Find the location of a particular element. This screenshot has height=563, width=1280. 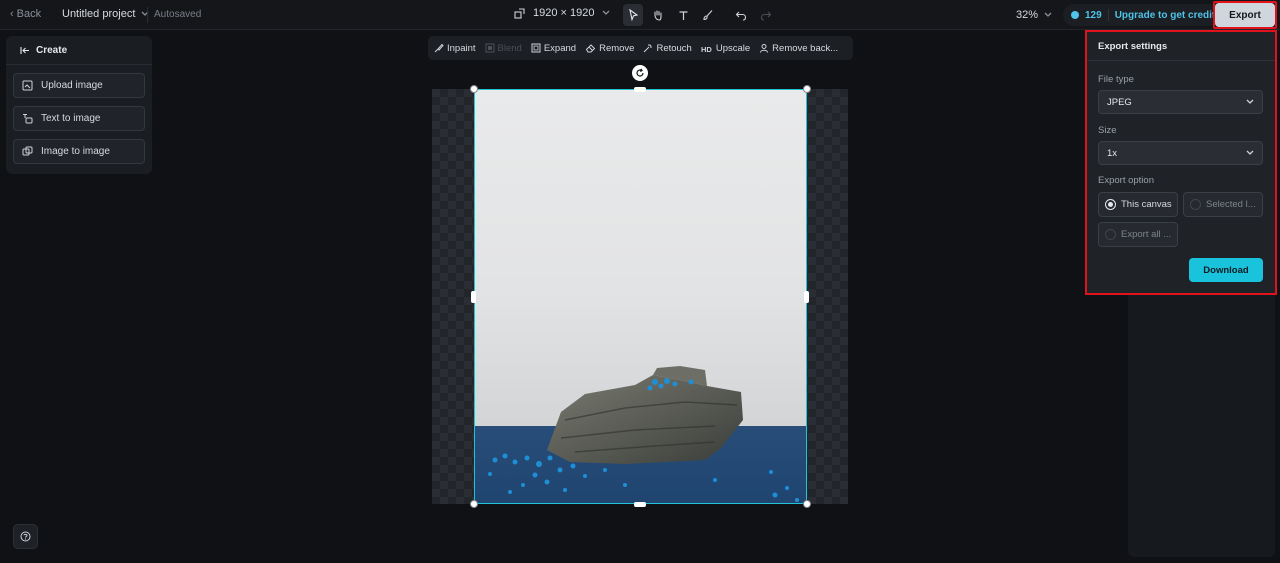

inpaint-label: Inpaint is located at coordinates (461, 48).